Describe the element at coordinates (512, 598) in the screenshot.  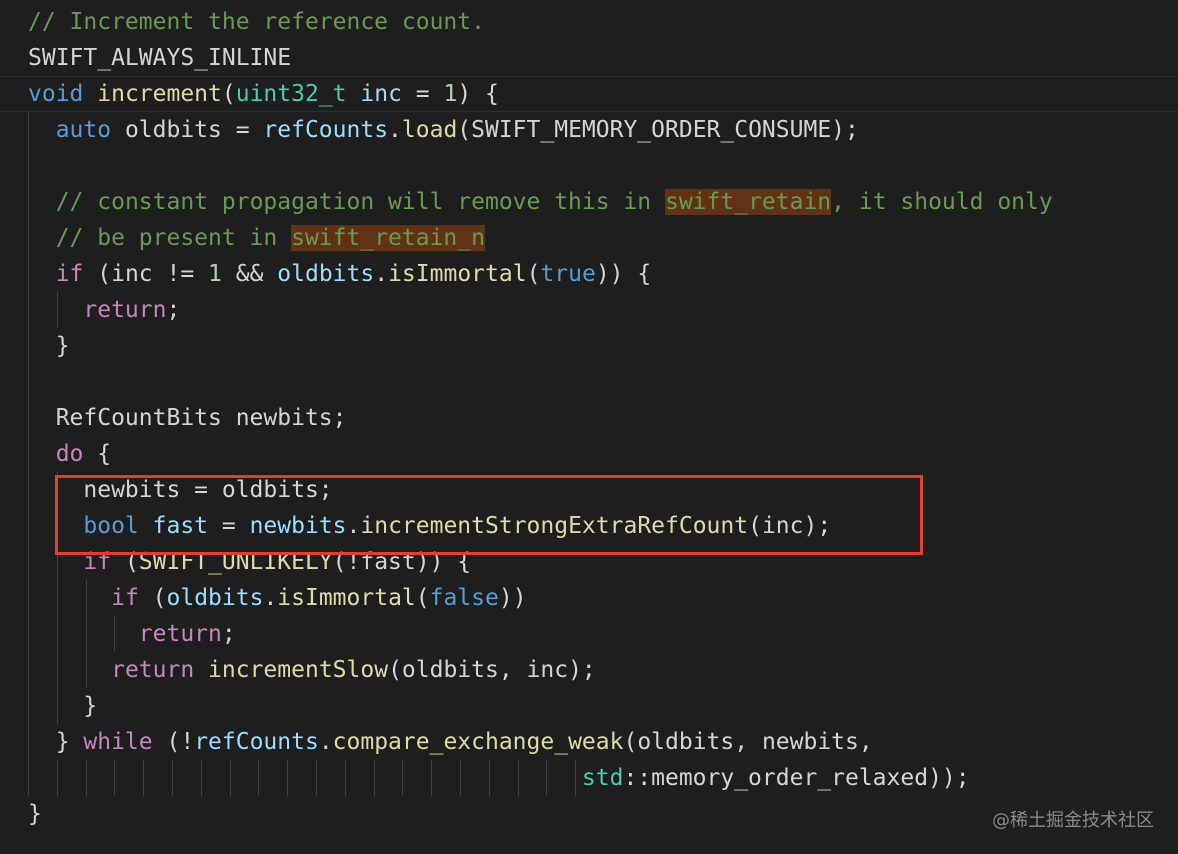
I see `code-token: ))` at that location.